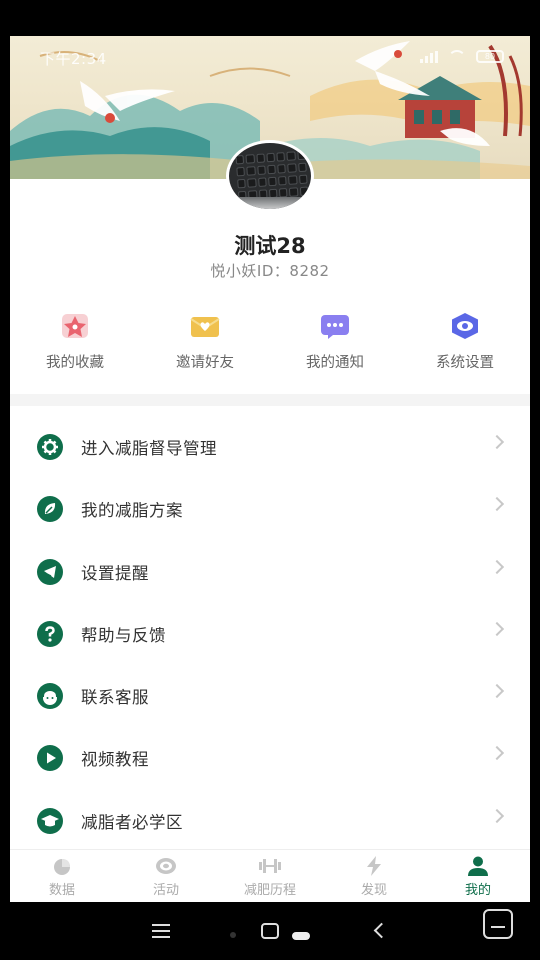 The height and width of the screenshot is (960, 540). I want to click on menu-item-label: 视频教程, so click(115, 760).